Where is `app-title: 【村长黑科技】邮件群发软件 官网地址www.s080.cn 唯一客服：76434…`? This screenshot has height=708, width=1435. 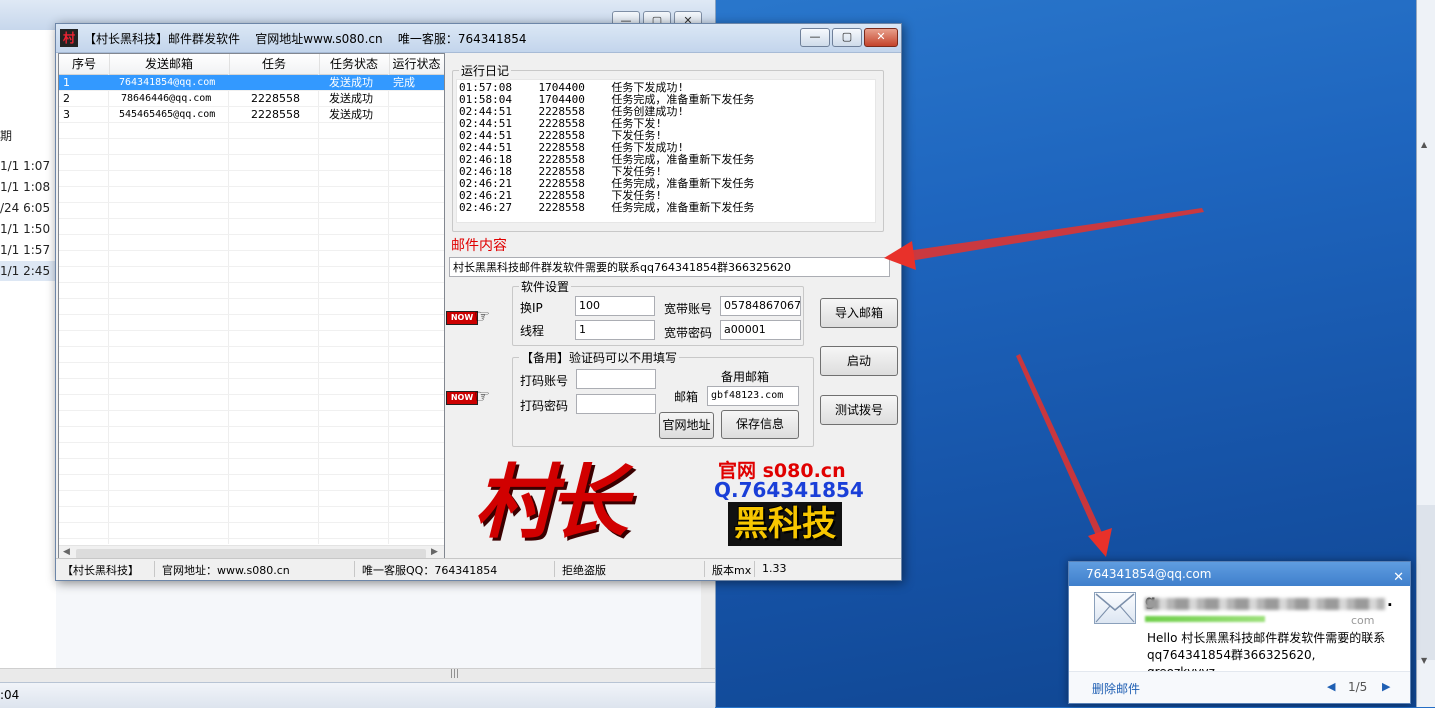 app-title: 【村长黑科技】邮件群发软件 官网地址www.s080.cn 唯一客服：76434… is located at coordinates (305, 39).